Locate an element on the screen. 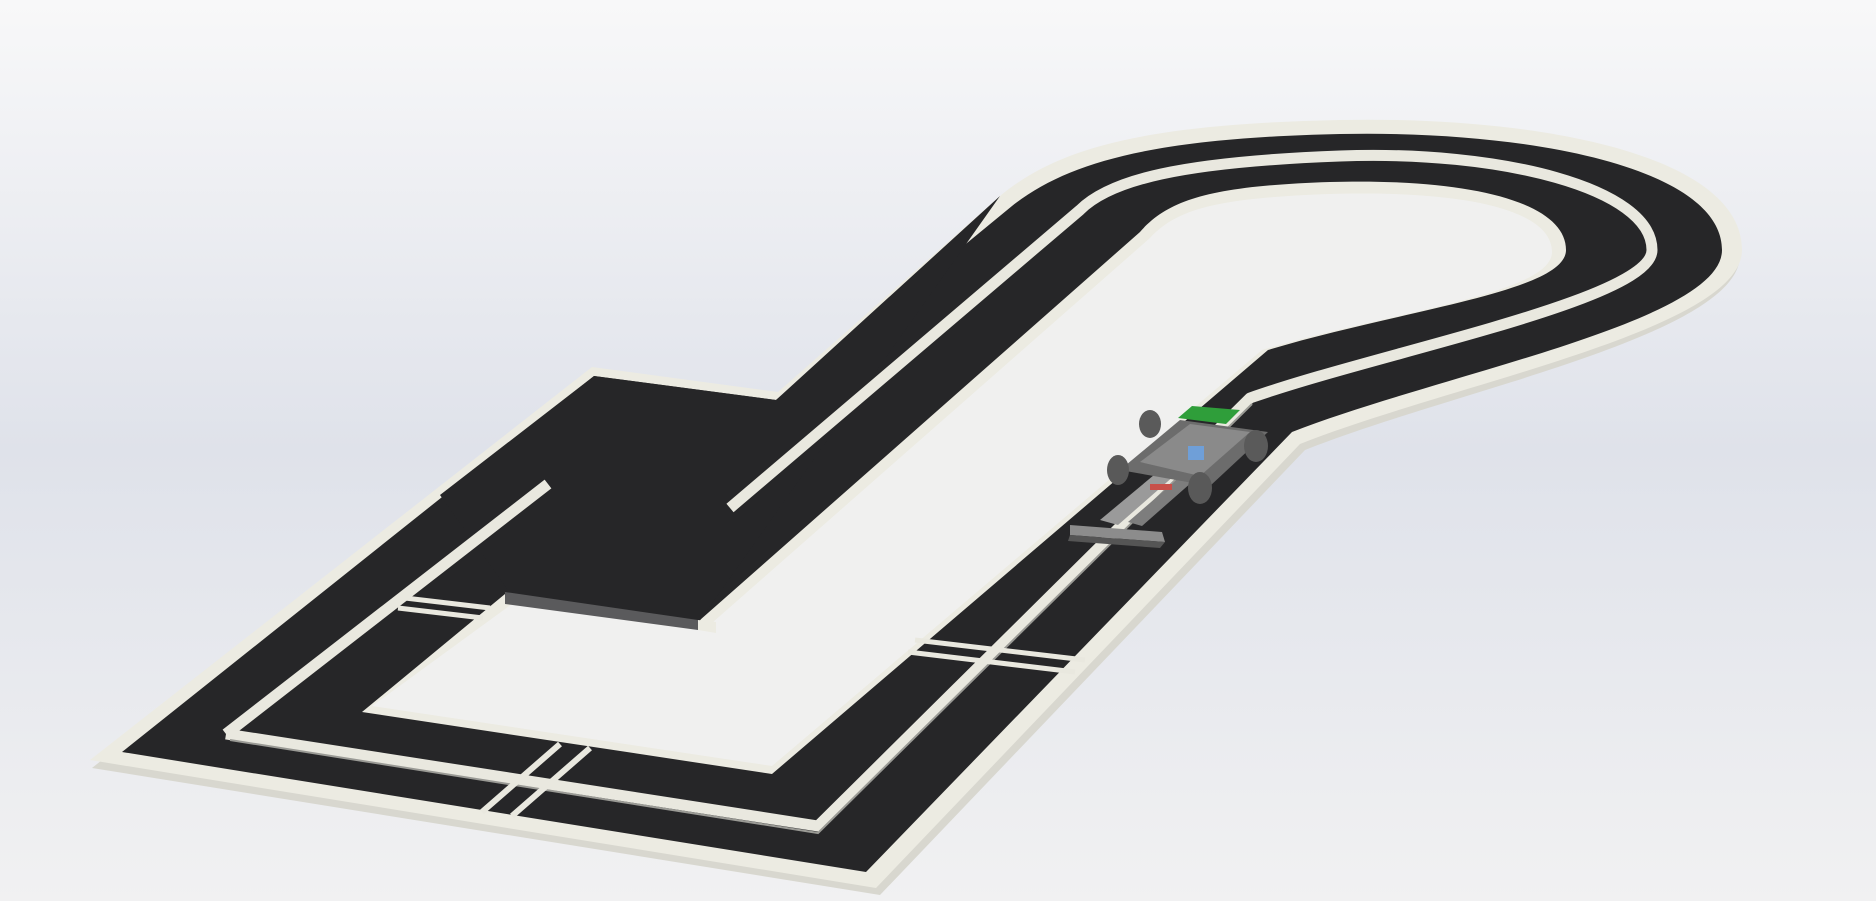  robot-wheel-rear-left is located at coordinates (1150, 424).